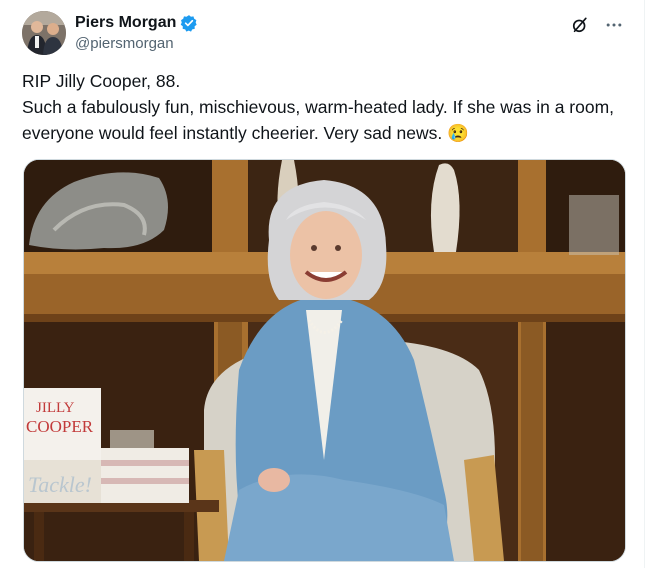 Image resolution: width=660 pixels, height=568 pixels. Describe the element at coordinates (60, 484) in the screenshot. I see `book-title-line3: Tackle!` at that location.